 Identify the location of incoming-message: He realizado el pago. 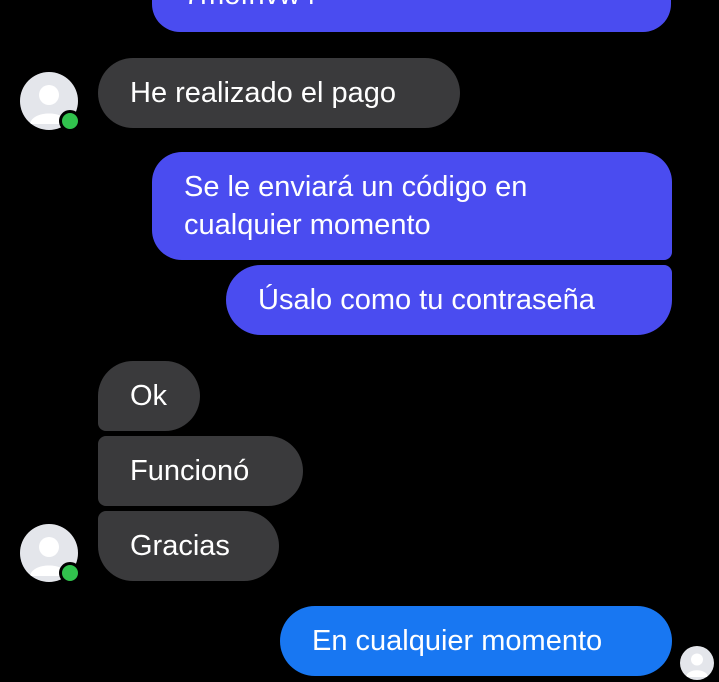
(279, 93).